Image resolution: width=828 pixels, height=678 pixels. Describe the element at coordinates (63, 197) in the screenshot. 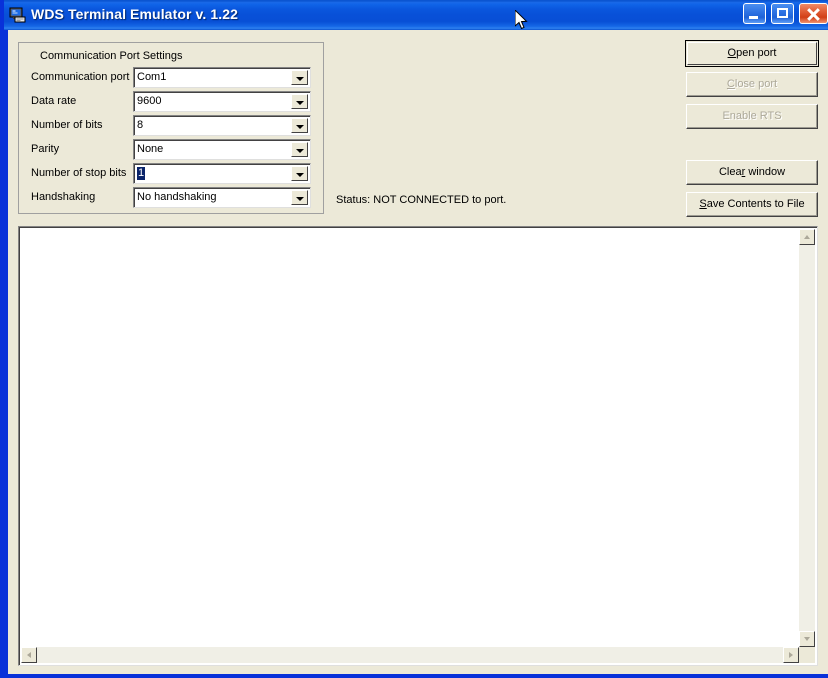

I see `label-handshaking: Handshaking` at that location.